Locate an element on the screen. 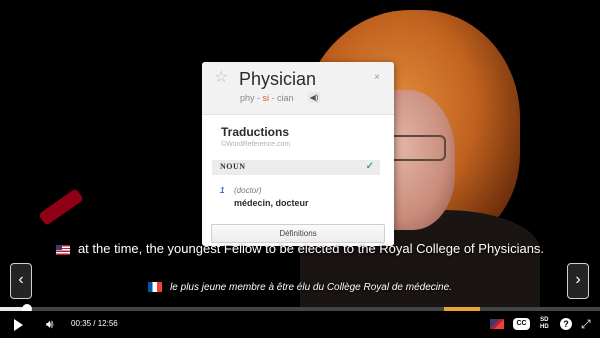  quality-toggle: SD HD is located at coordinates (544, 324).